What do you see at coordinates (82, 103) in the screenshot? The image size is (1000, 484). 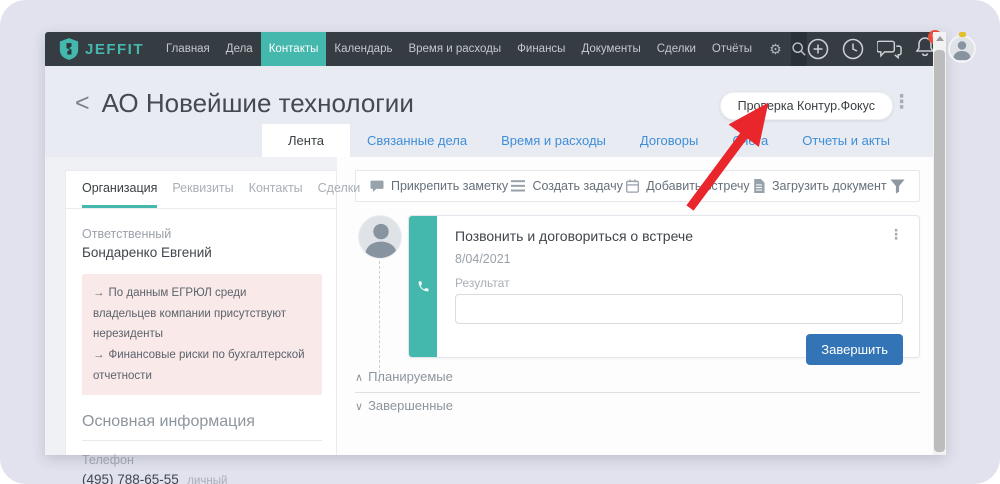 I see `back-chevron-icon: <` at bounding box center [82, 103].